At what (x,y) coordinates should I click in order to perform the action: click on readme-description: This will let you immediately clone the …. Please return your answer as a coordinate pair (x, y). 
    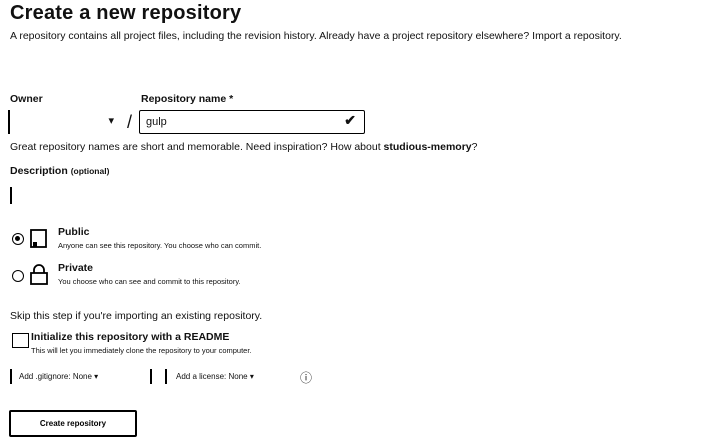
    Looking at the image, I should click on (141, 350).